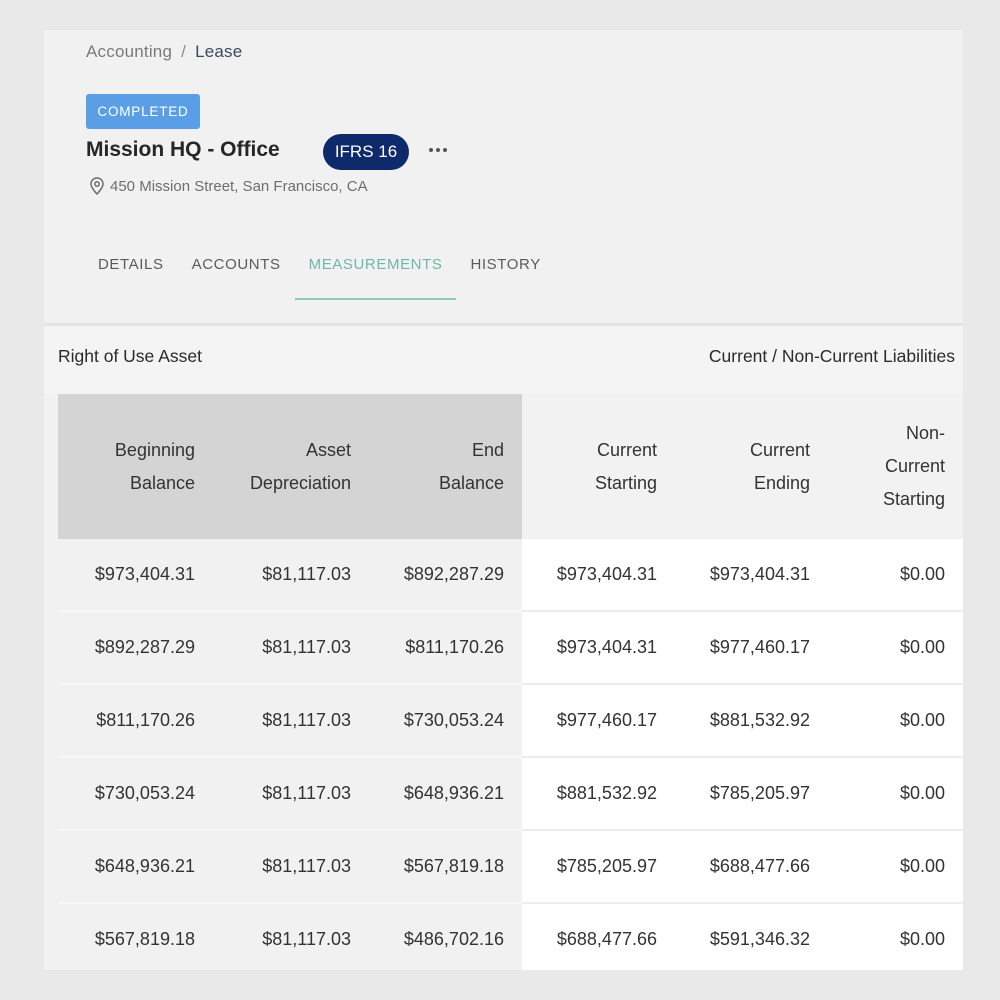 This screenshot has height=1000, width=1000. I want to click on cell-current-ending: $591,346.32, so click(751, 936).